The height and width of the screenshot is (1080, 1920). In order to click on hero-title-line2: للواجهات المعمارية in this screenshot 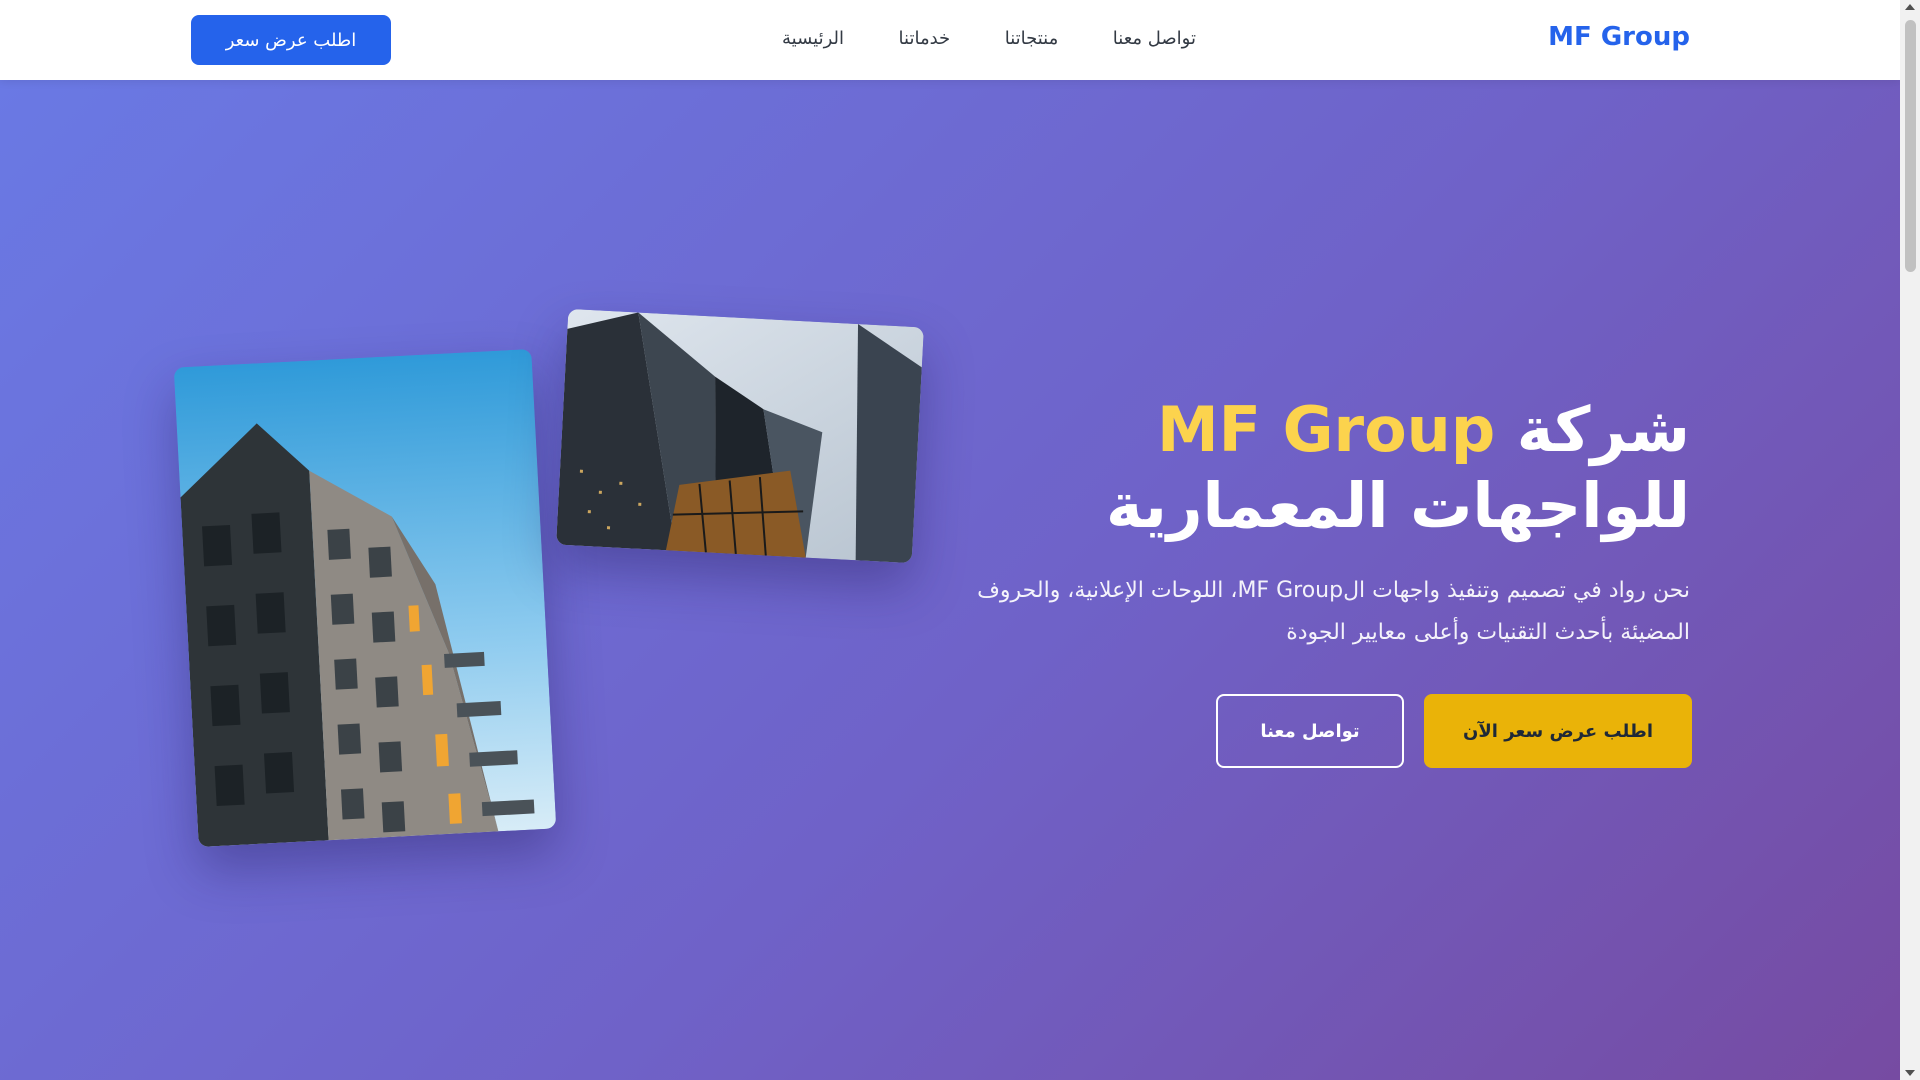, I will do `click(1397, 505)`.